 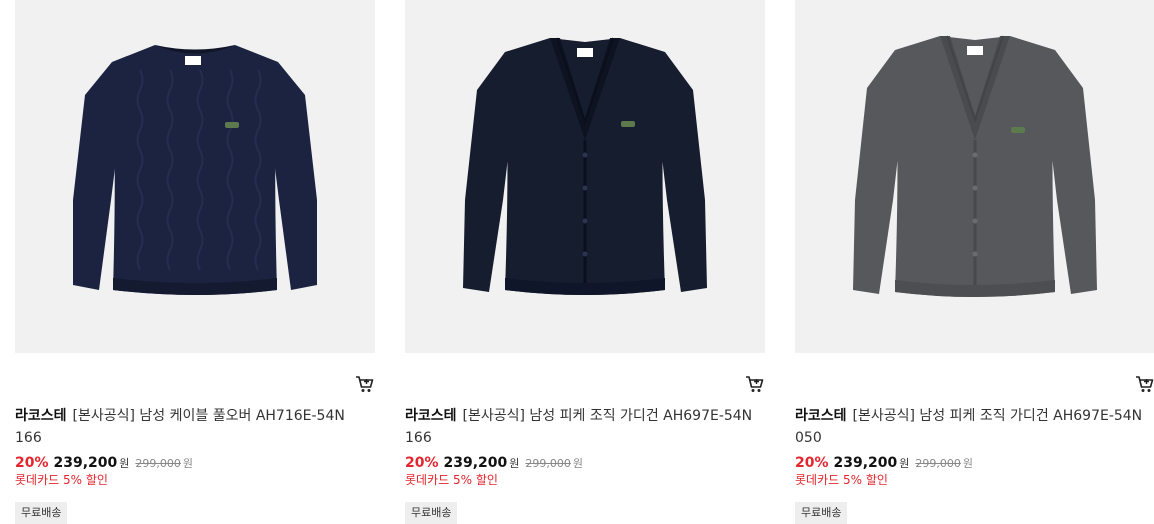 I want to click on product-title: 라코스테 [본사공식] 남성 피케 조직 가디건 AH697E-54N 050, so click(x=974, y=427).